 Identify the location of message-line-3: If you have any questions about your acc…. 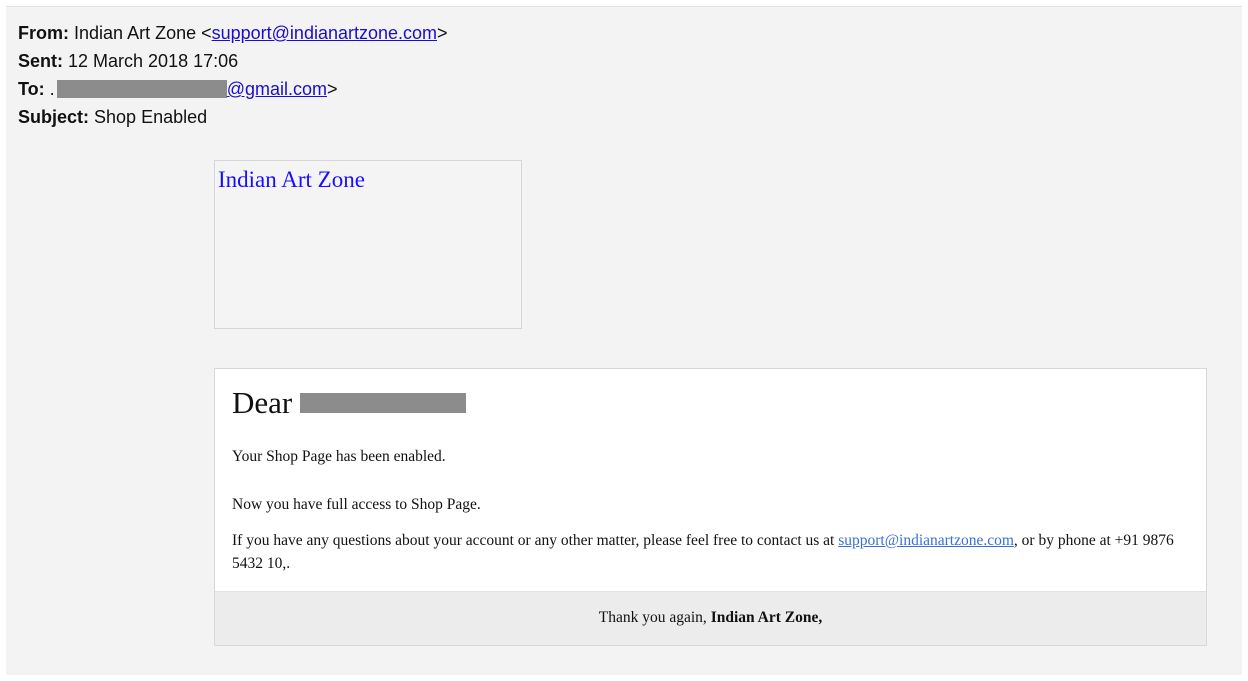
(712, 552).